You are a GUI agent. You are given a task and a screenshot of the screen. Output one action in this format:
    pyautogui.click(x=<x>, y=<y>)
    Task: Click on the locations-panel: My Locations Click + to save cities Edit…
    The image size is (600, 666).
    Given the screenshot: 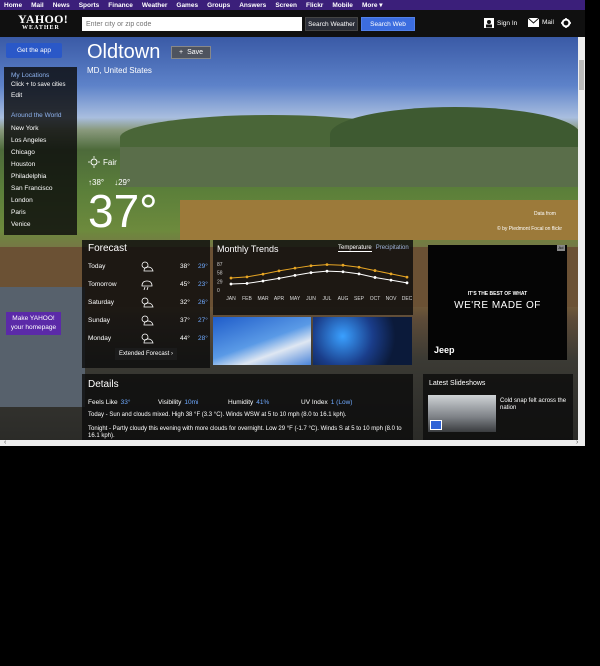 What is the action you would take?
    pyautogui.click(x=40, y=151)
    